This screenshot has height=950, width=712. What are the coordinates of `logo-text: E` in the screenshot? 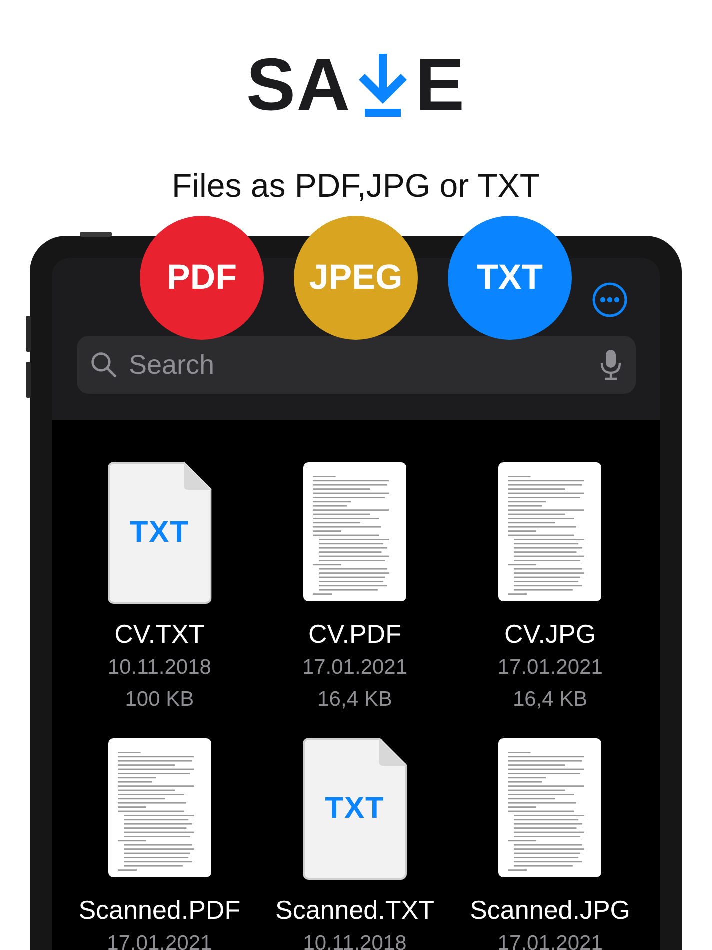 It's located at (440, 85).